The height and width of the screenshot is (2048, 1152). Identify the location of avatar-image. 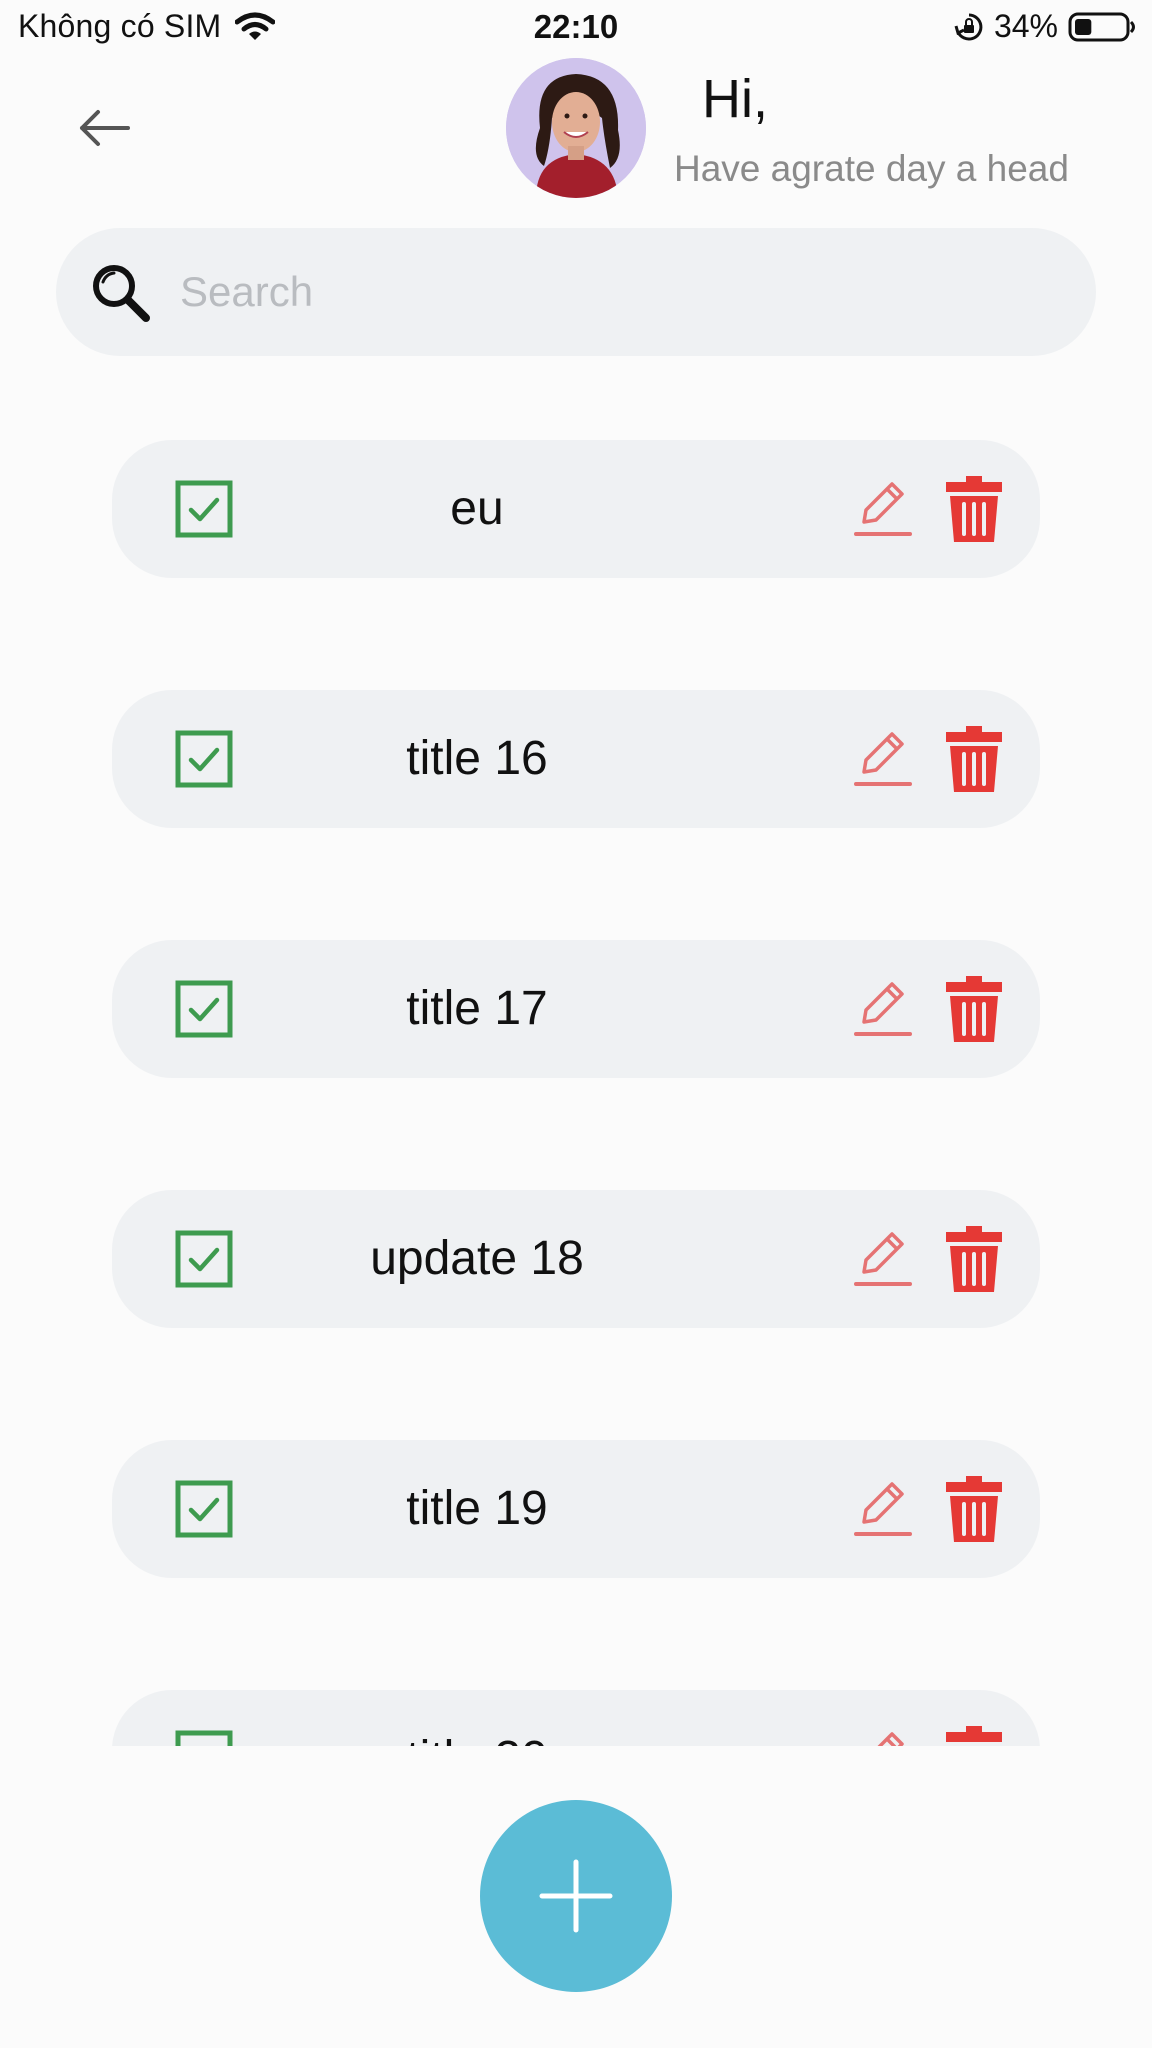
(576, 128).